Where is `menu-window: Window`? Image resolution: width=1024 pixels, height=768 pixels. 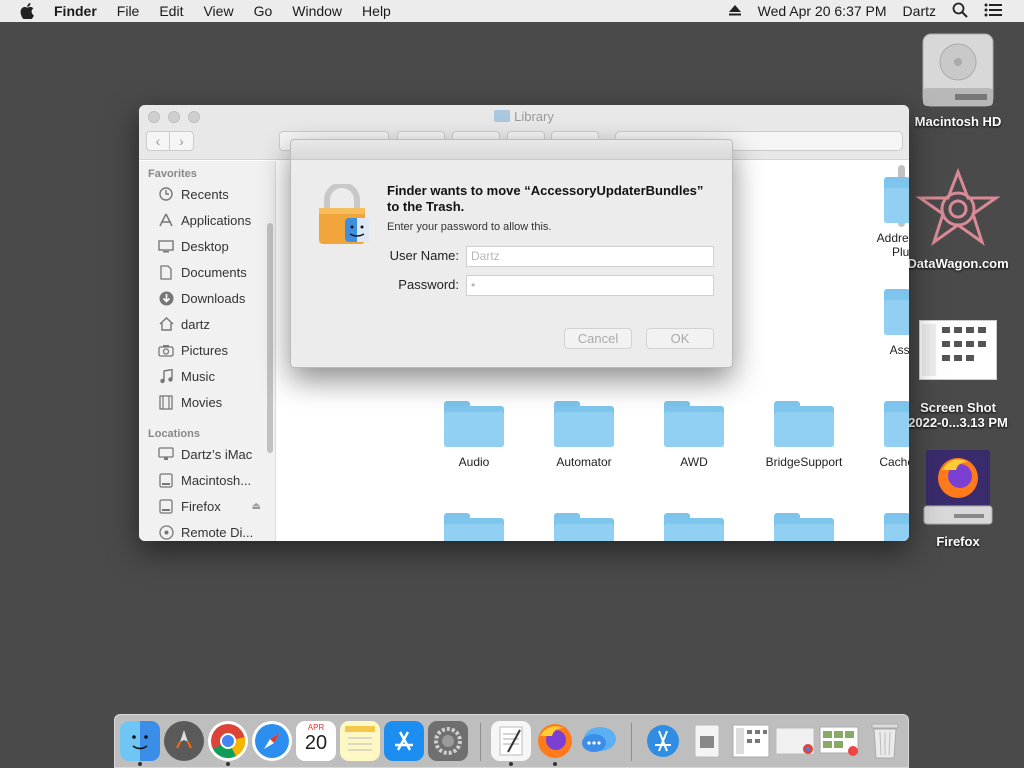 menu-window: Window is located at coordinates (317, 11).